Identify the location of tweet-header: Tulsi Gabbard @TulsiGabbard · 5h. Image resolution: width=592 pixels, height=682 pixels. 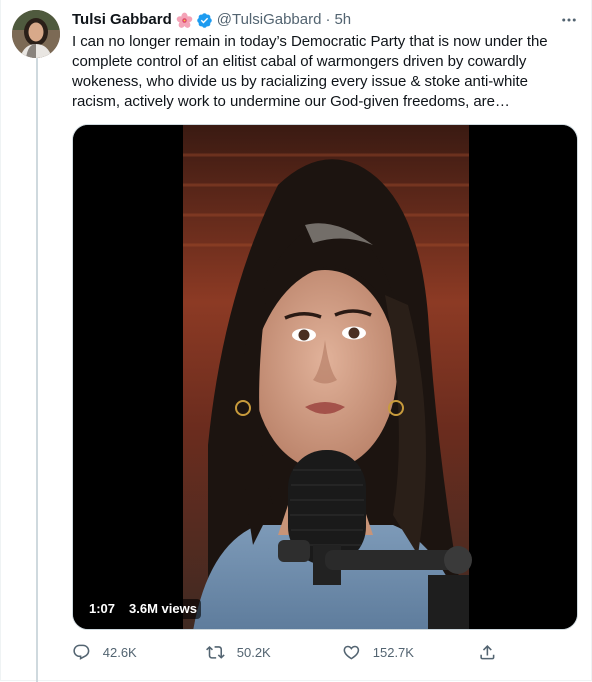
(211, 20).